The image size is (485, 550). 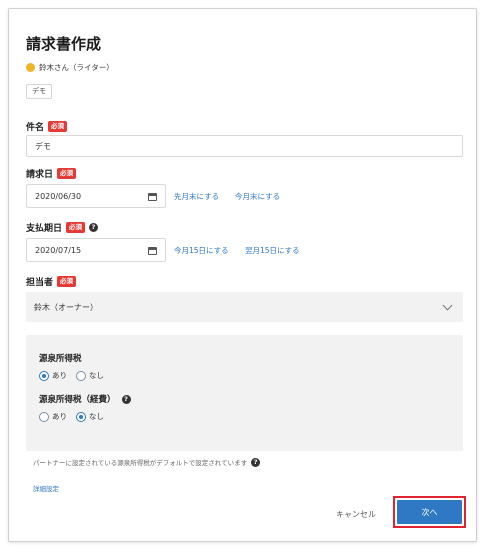 I want to click on withholding-tax-expense-label: 源泉所得税（経費） ?, so click(x=85, y=399).